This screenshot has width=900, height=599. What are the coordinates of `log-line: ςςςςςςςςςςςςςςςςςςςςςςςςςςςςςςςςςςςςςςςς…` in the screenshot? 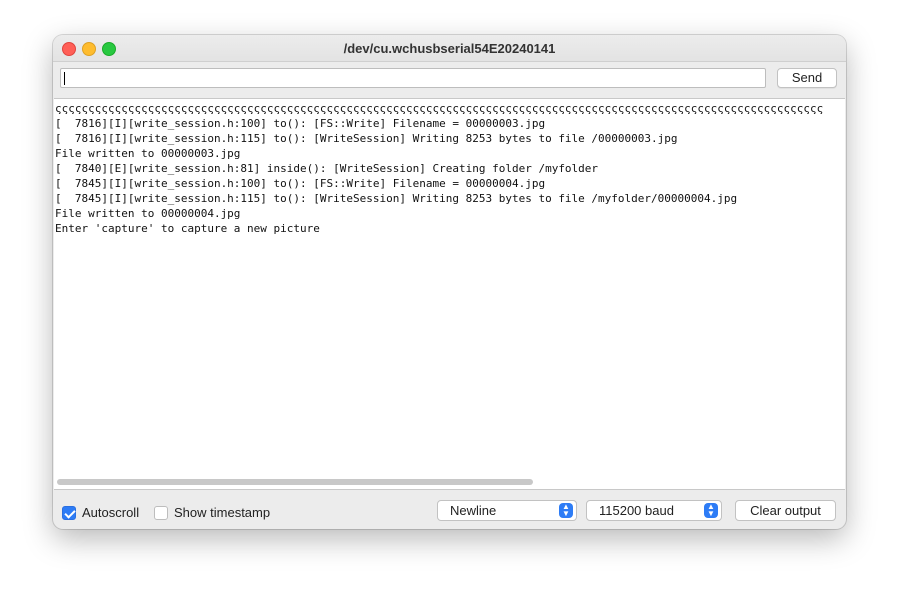 It's located at (439, 108).